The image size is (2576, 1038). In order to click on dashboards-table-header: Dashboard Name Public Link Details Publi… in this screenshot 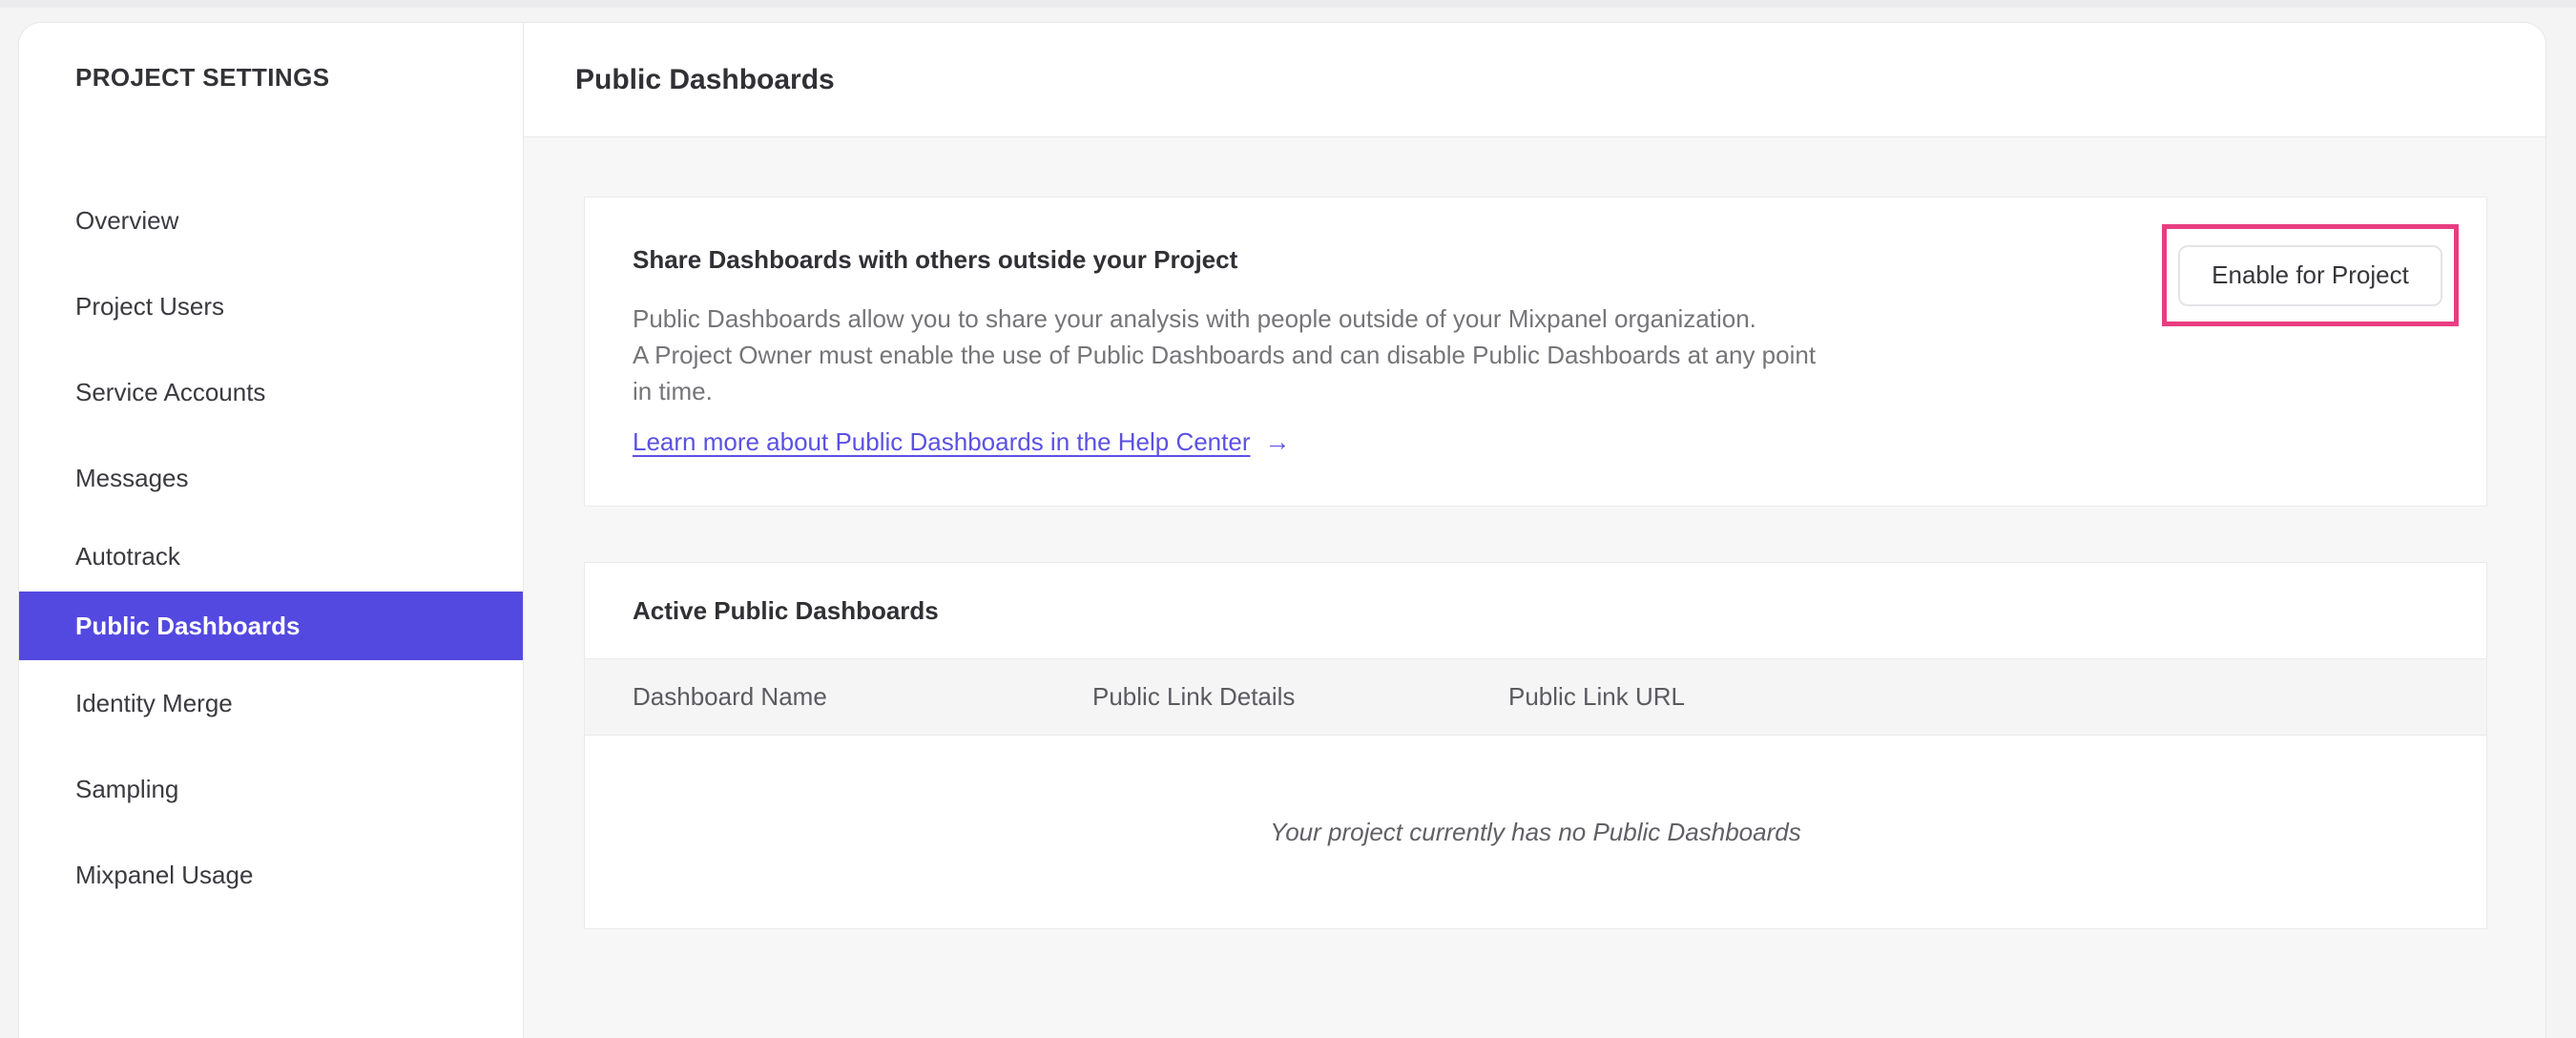, I will do `click(1535, 697)`.